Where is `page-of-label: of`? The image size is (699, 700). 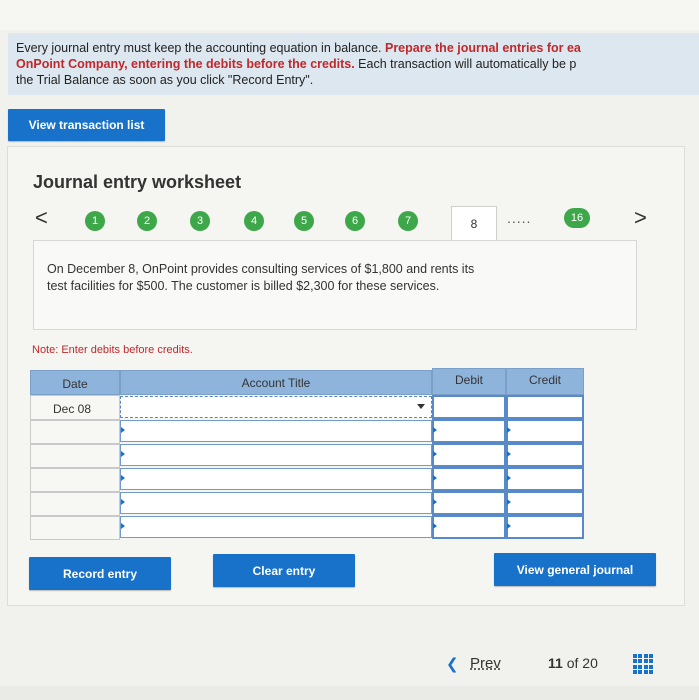
page-of-label: of is located at coordinates (572, 663).